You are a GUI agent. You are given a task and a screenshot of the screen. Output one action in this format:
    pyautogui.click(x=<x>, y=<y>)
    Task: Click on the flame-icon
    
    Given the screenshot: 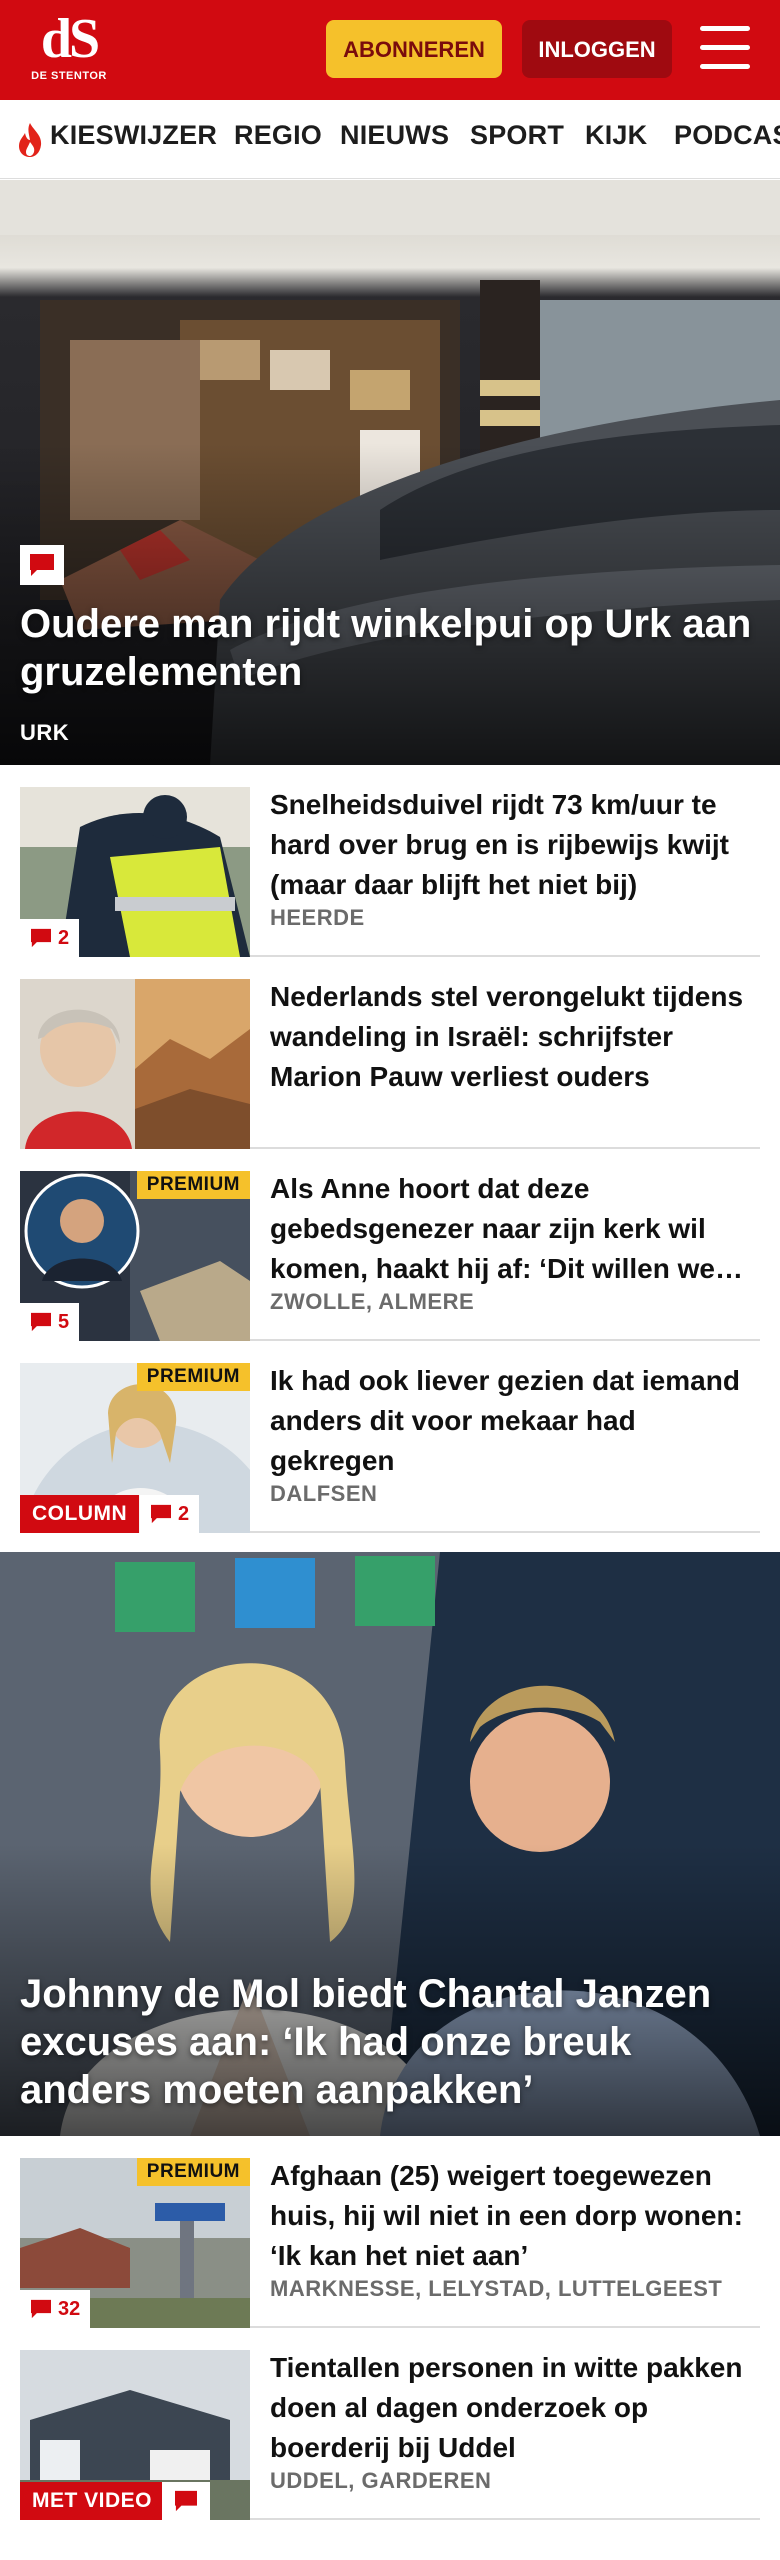 What is the action you would take?
    pyautogui.click(x=30, y=140)
    